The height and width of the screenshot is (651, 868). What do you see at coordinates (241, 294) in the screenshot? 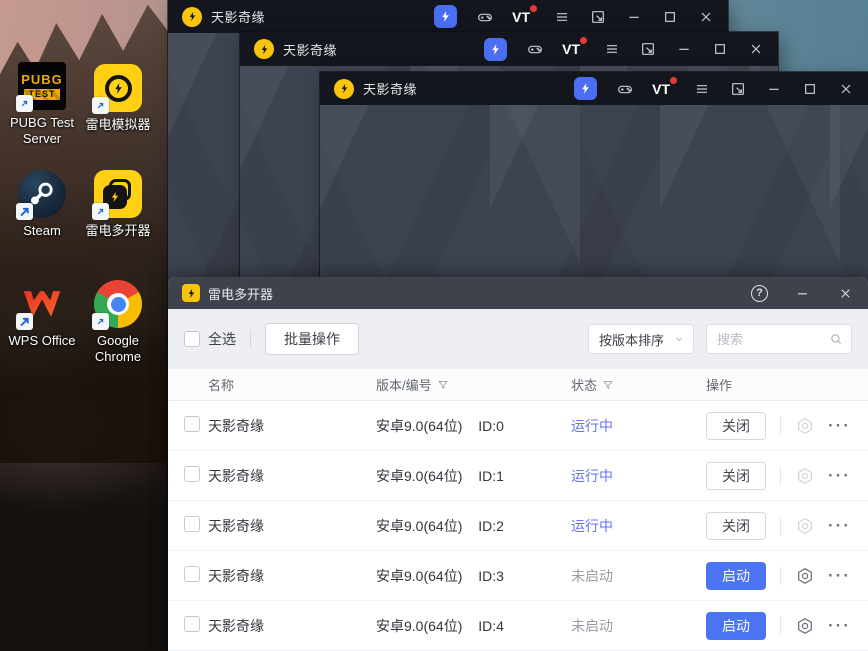
I see `manager-title: 雷电多开器` at bounding box center [241, 294].